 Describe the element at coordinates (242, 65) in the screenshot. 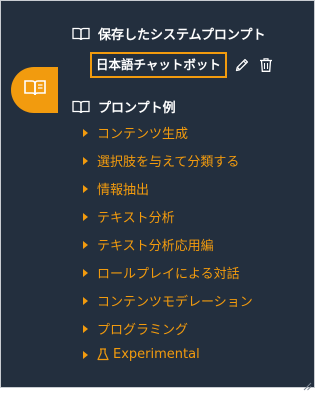

I see `pencil-icon` at that location.